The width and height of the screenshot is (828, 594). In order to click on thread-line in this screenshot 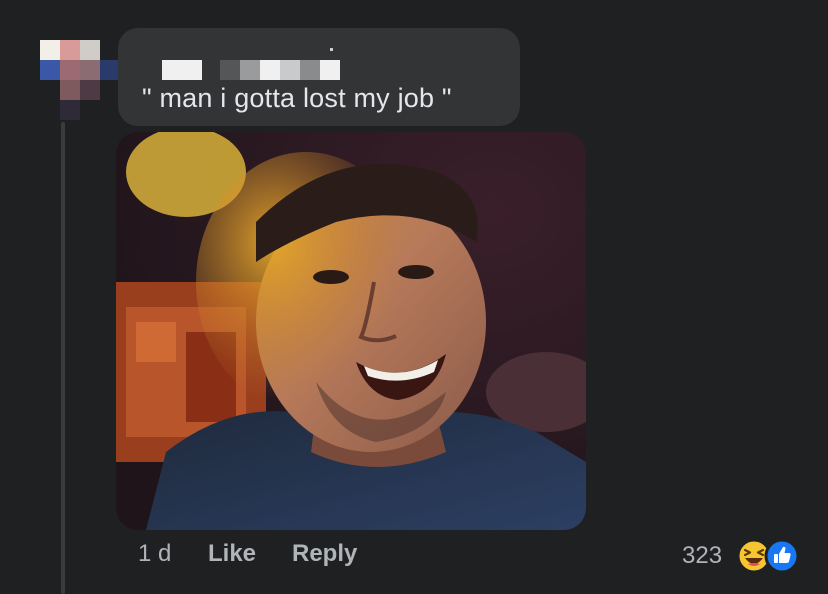, I will do `click(63, 358)`.